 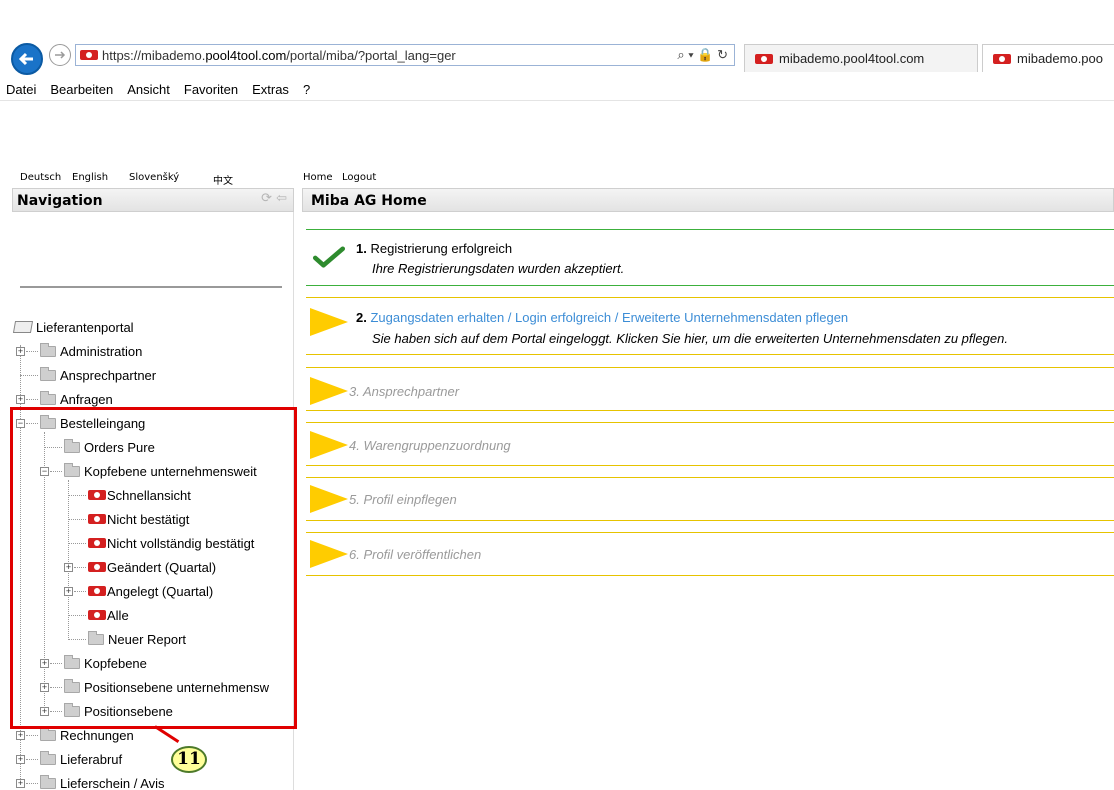 What do you see at coordinates (81, 759) in the screenshot?
I see `tree-item-lieferabruf: Lieferabruf` at bounding box center [81, 759].